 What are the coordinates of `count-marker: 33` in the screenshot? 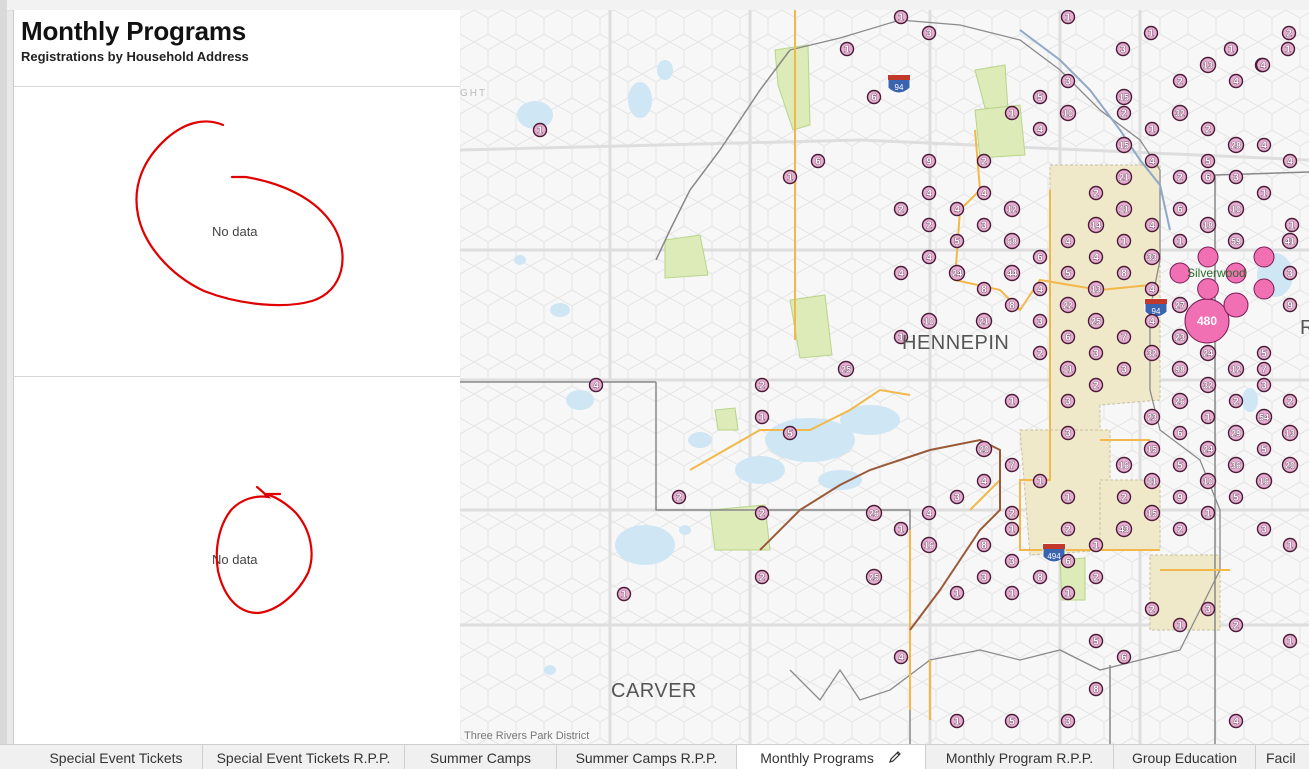 It's located at (1152, 257).